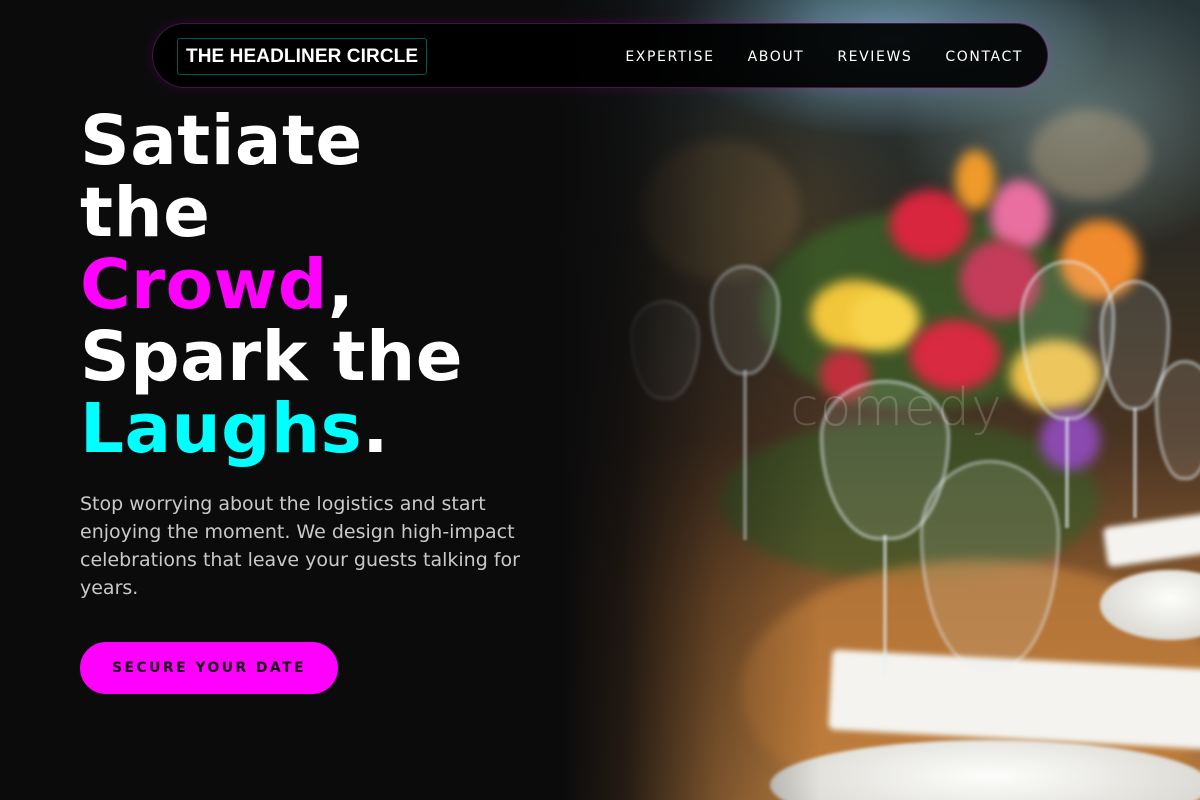  I want to click on nav-link-about: ABOUT, so click(776, 57).